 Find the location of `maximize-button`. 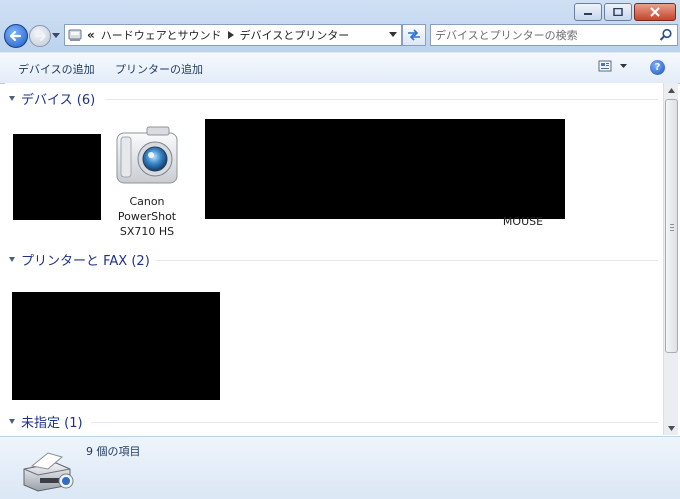

maximize-button is located at coordinates (618, 12).